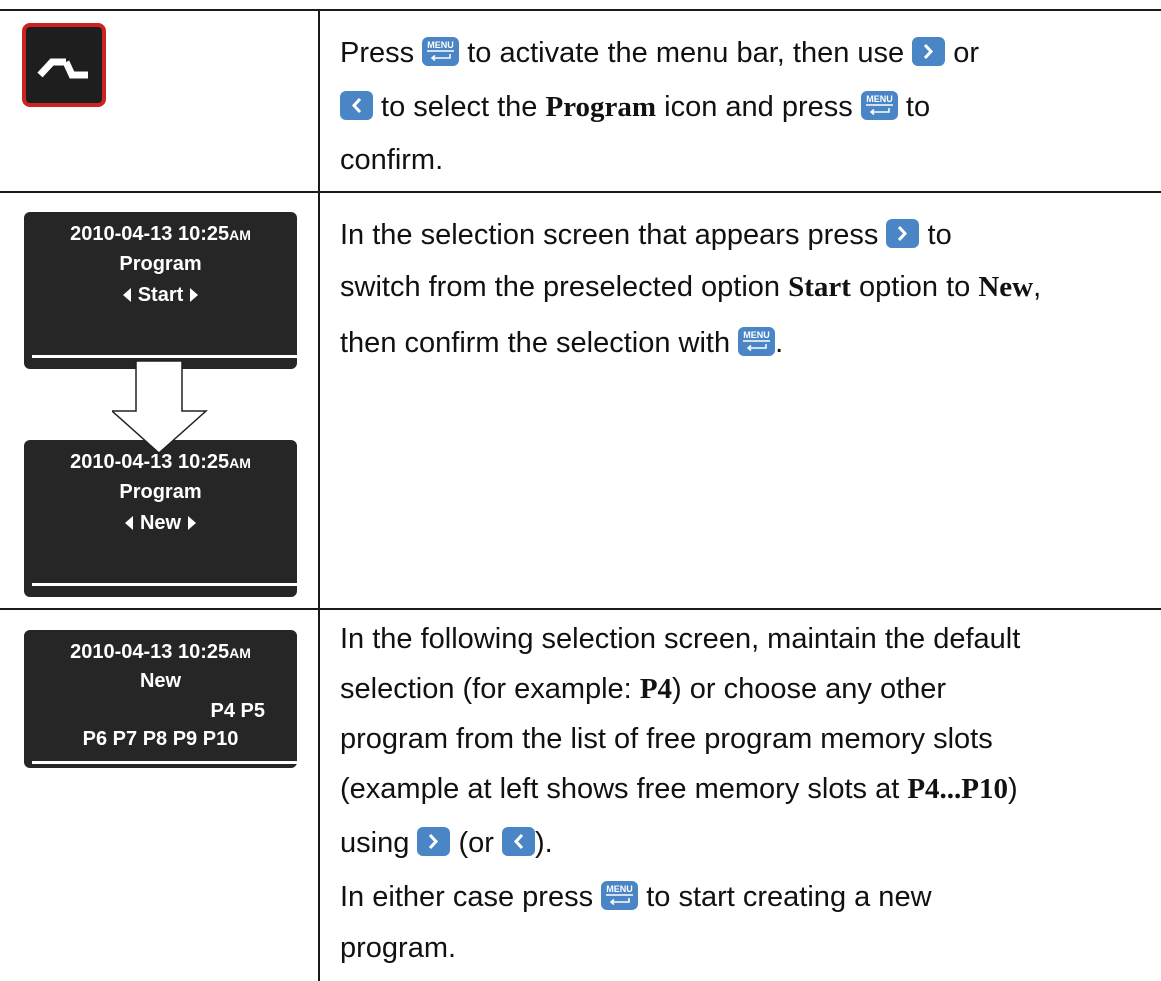 This screenshot has width=1161, height=981. What do you see at coordinates (539, 343) in the screenshot?
I see `text: then confirm the selection with` at bounding box center [539, 343].